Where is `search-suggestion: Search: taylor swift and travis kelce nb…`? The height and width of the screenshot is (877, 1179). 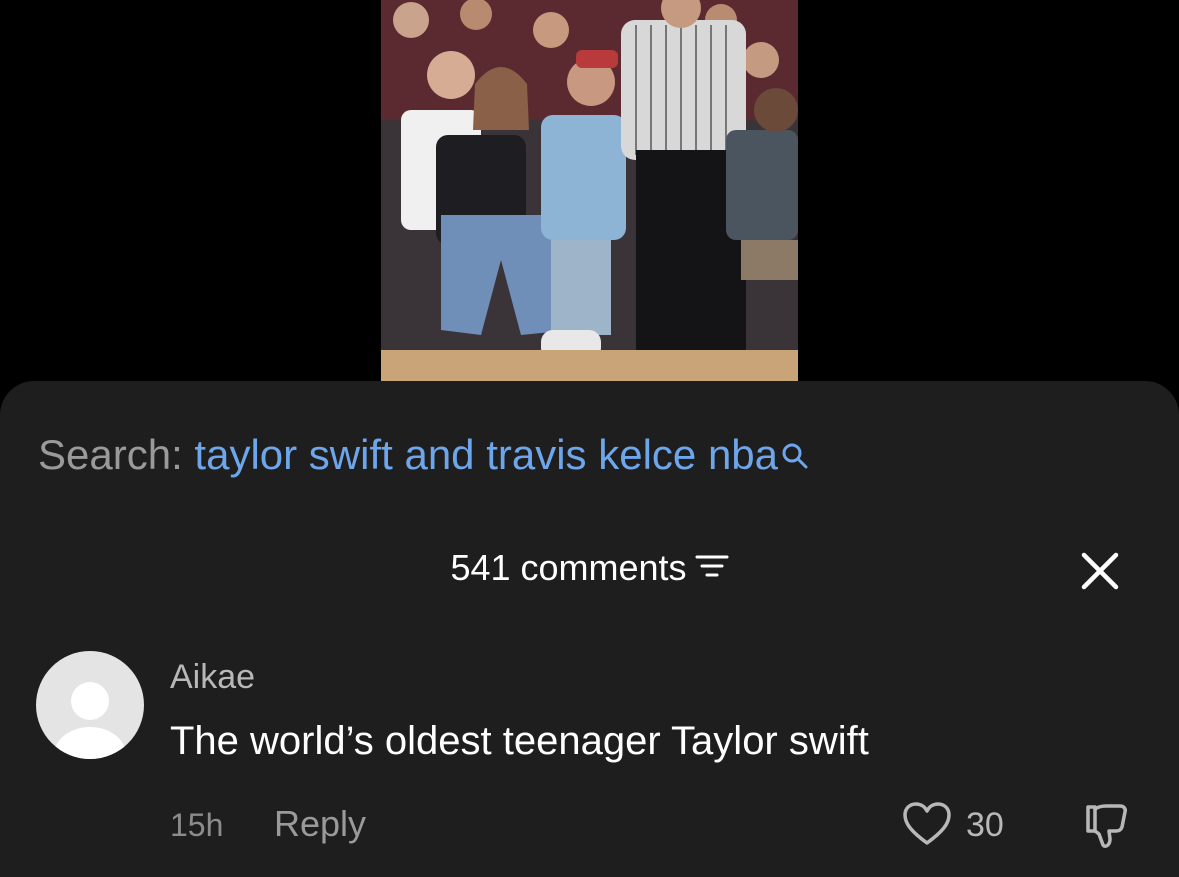
search-suggestion: Search: taylor swift and travis kelce nb… is located at coordinates (424, 456).